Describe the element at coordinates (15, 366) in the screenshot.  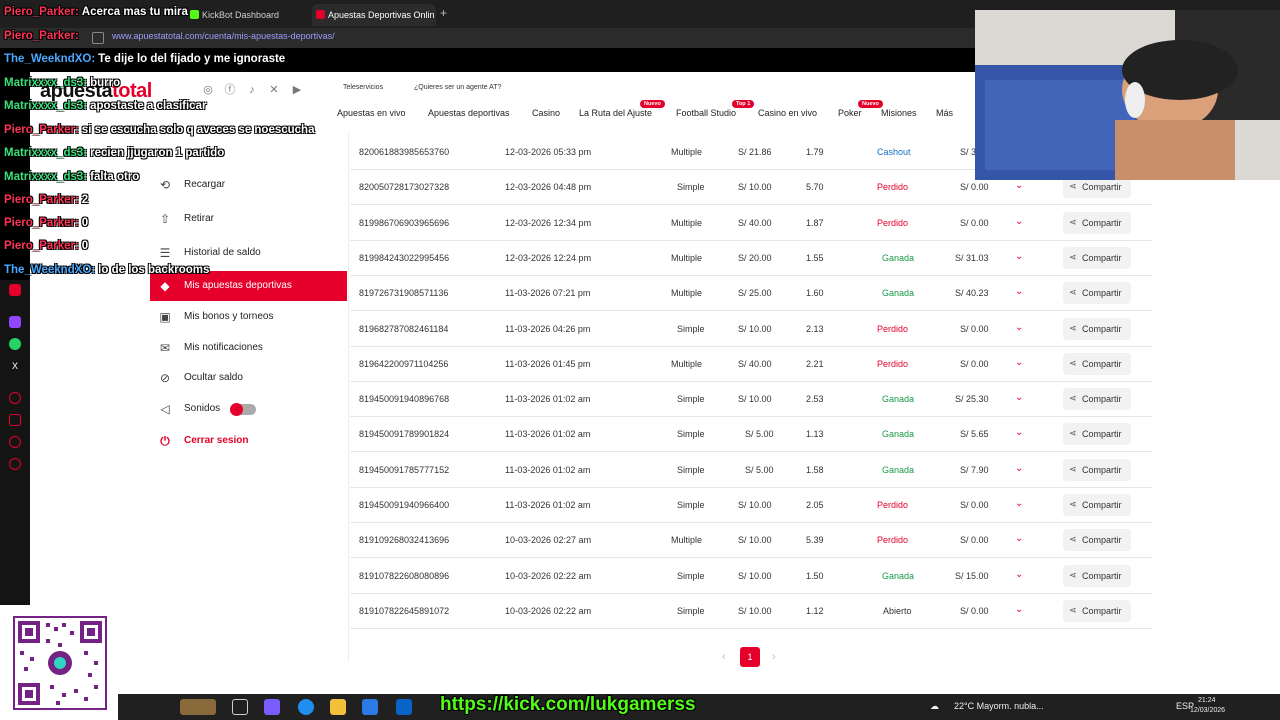
I see `x-icon: X` at that location.